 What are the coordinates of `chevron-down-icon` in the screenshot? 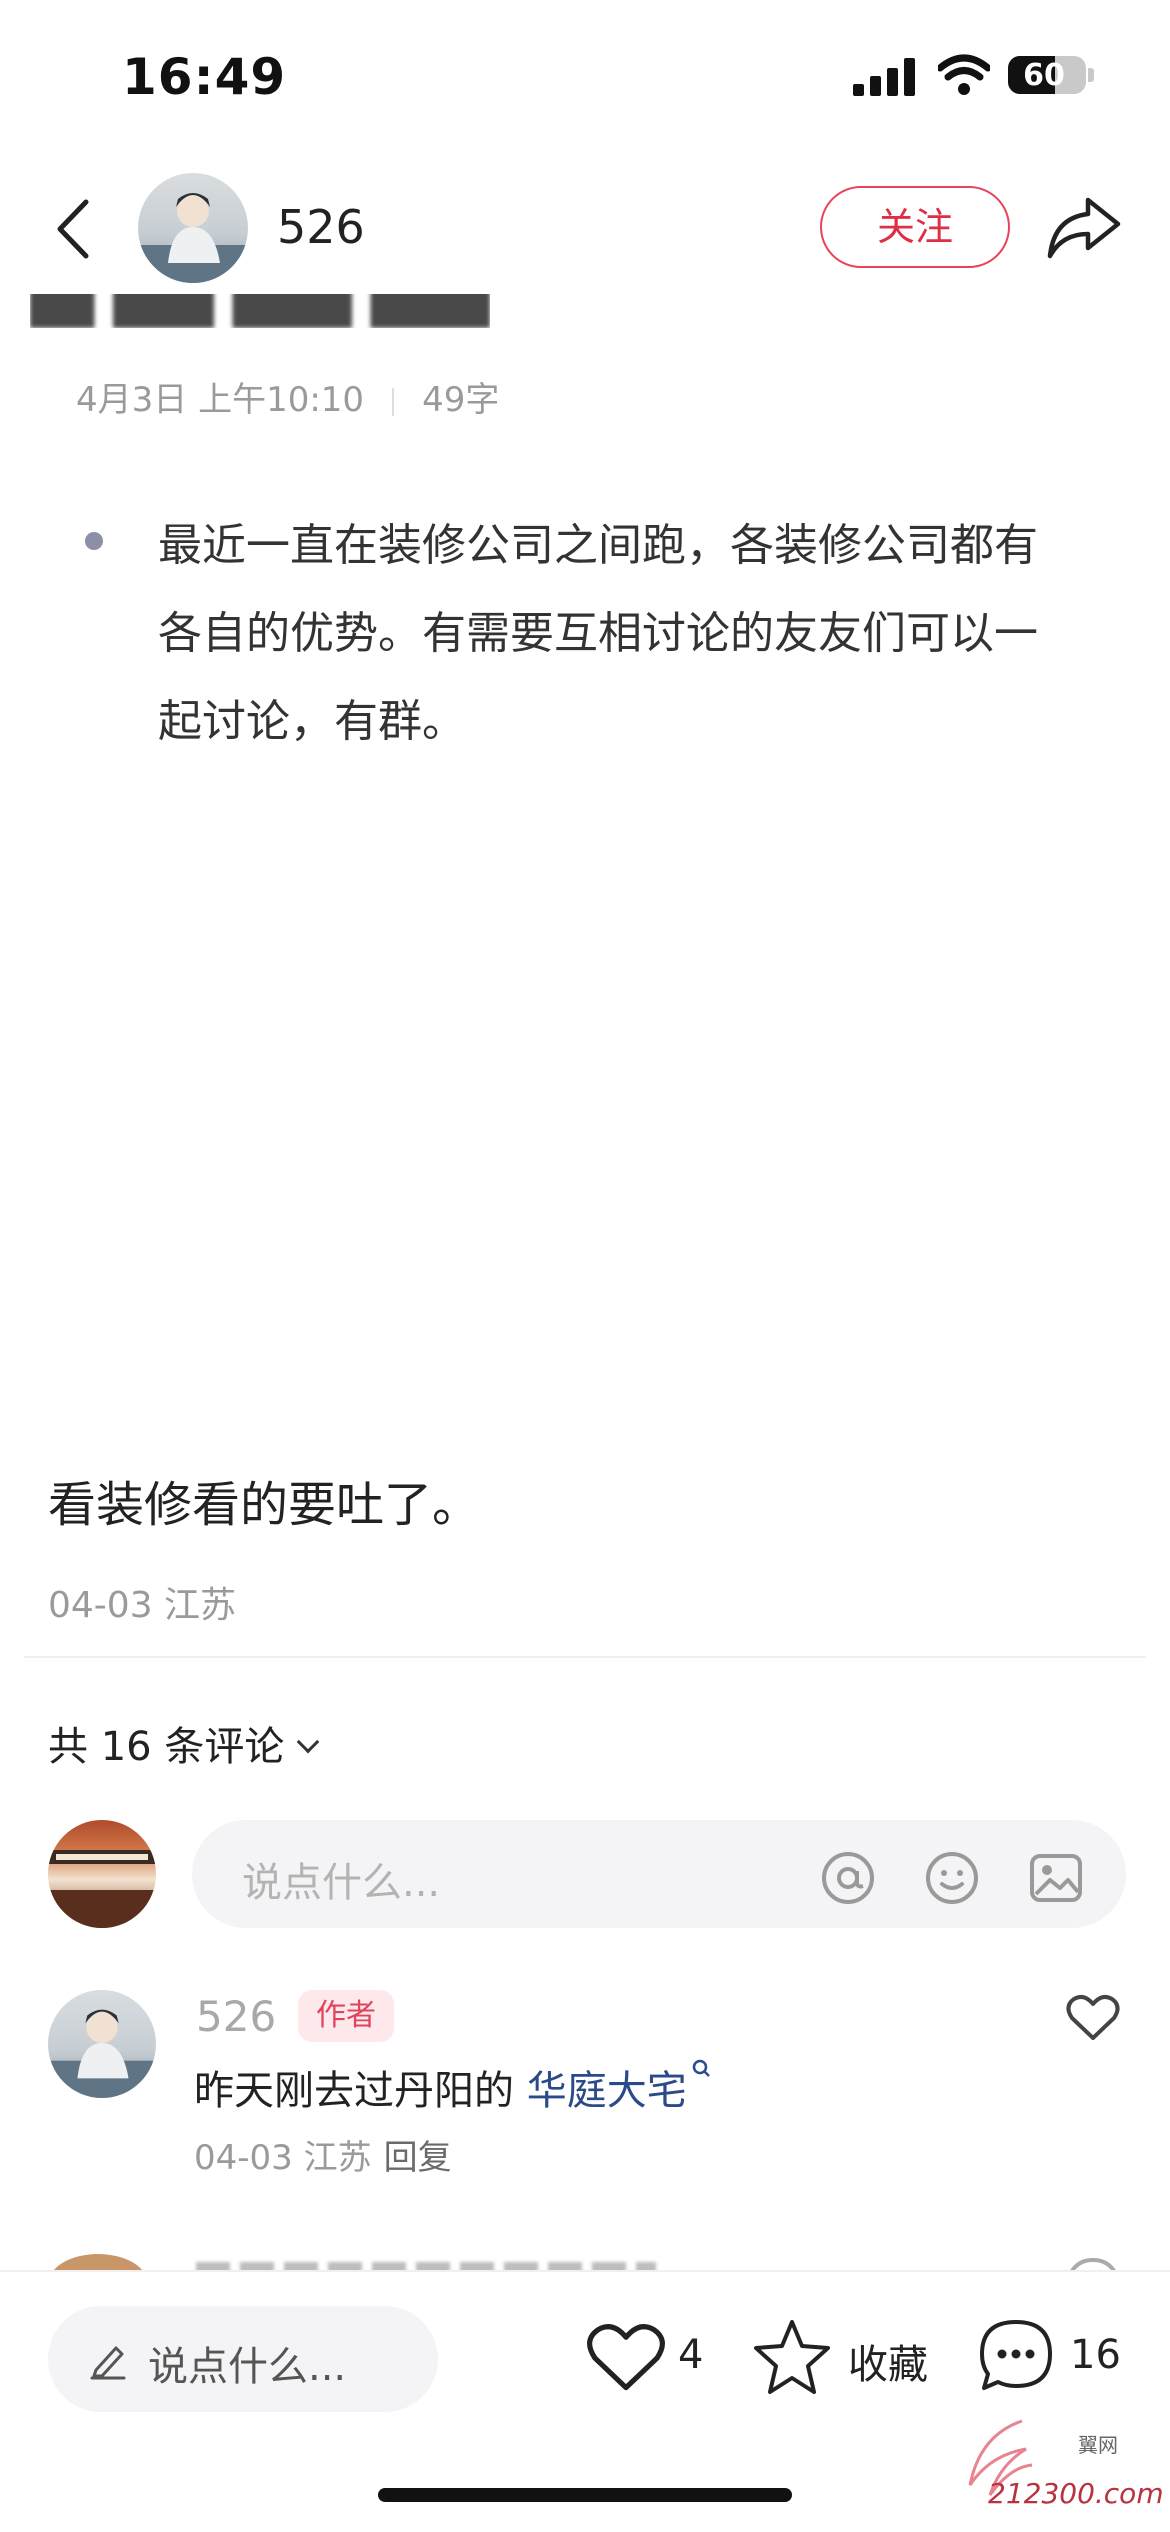 It's located at (308, 1742).